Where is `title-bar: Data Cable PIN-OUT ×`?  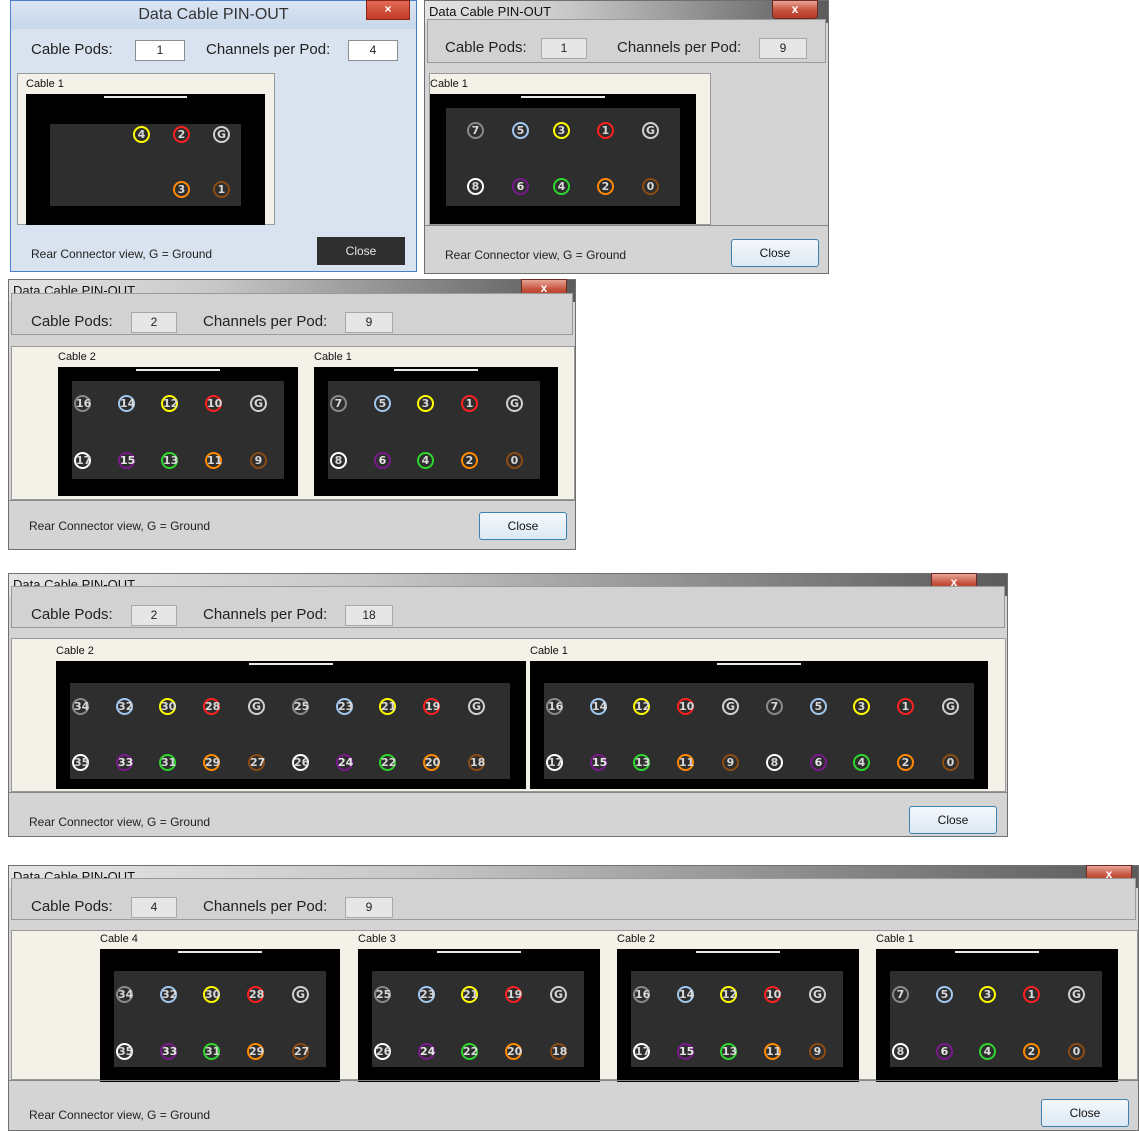 title-bar: Data Cable PIN-OUT × is located at coordinates (213, 14).